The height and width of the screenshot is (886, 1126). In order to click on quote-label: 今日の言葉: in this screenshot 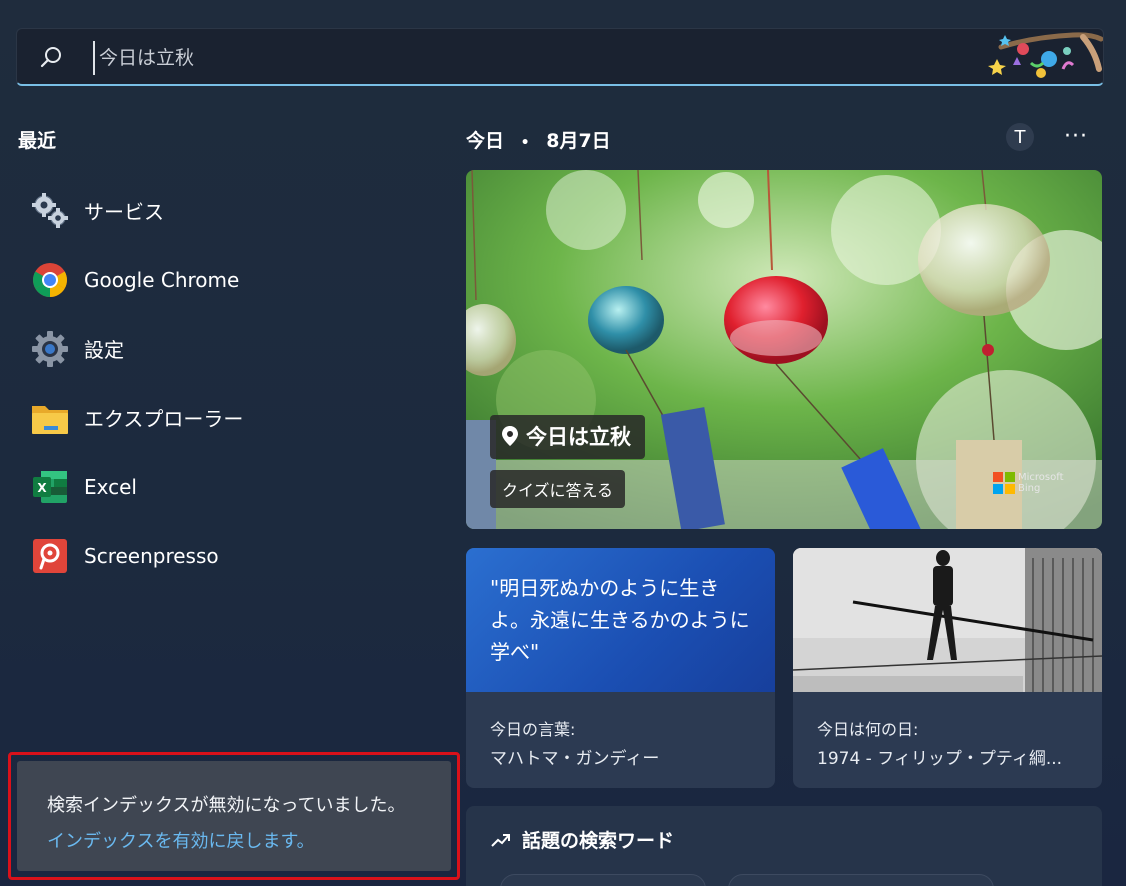, I will do `click(533, 729)`.